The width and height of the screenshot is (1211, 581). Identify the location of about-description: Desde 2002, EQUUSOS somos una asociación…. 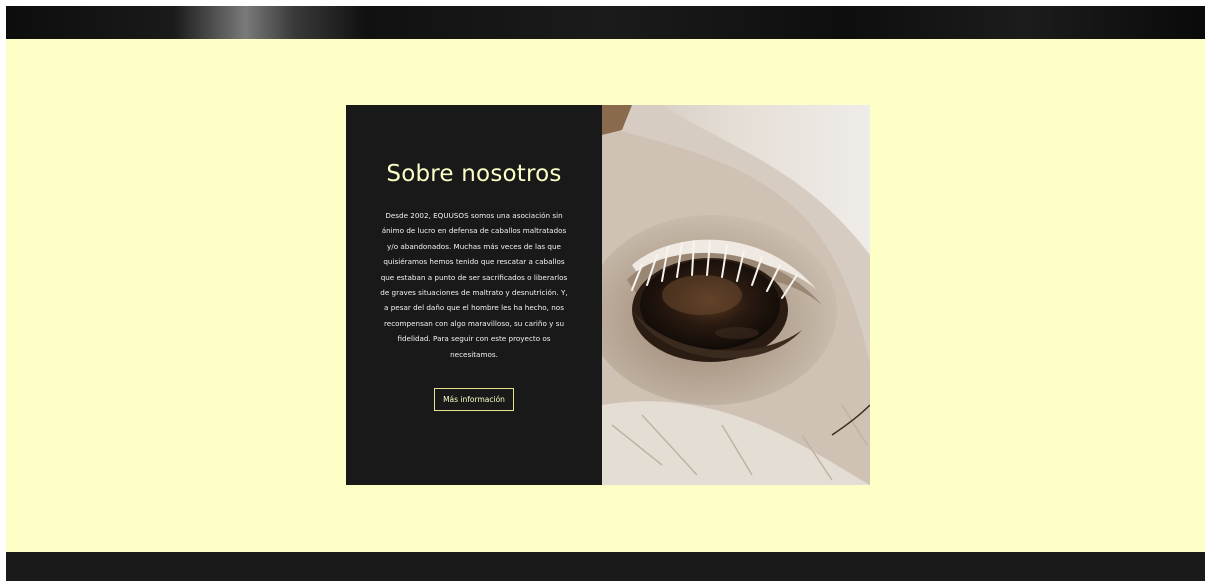
(474, 285).